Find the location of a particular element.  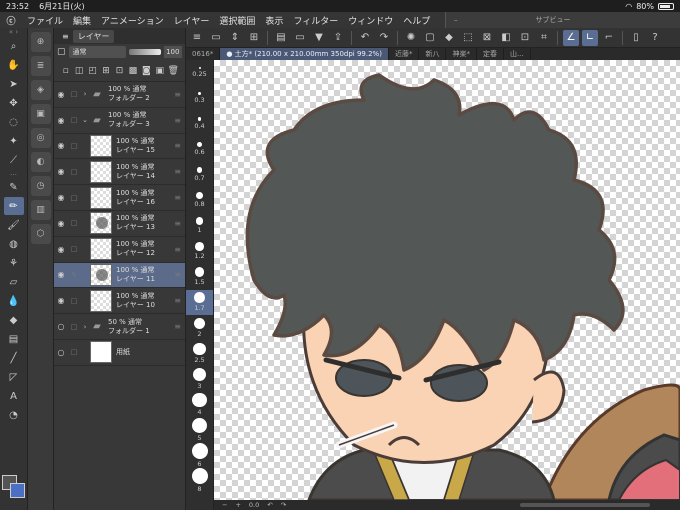

layer-panel-menu-icon: ≡ is located at coordinates (65, 36).